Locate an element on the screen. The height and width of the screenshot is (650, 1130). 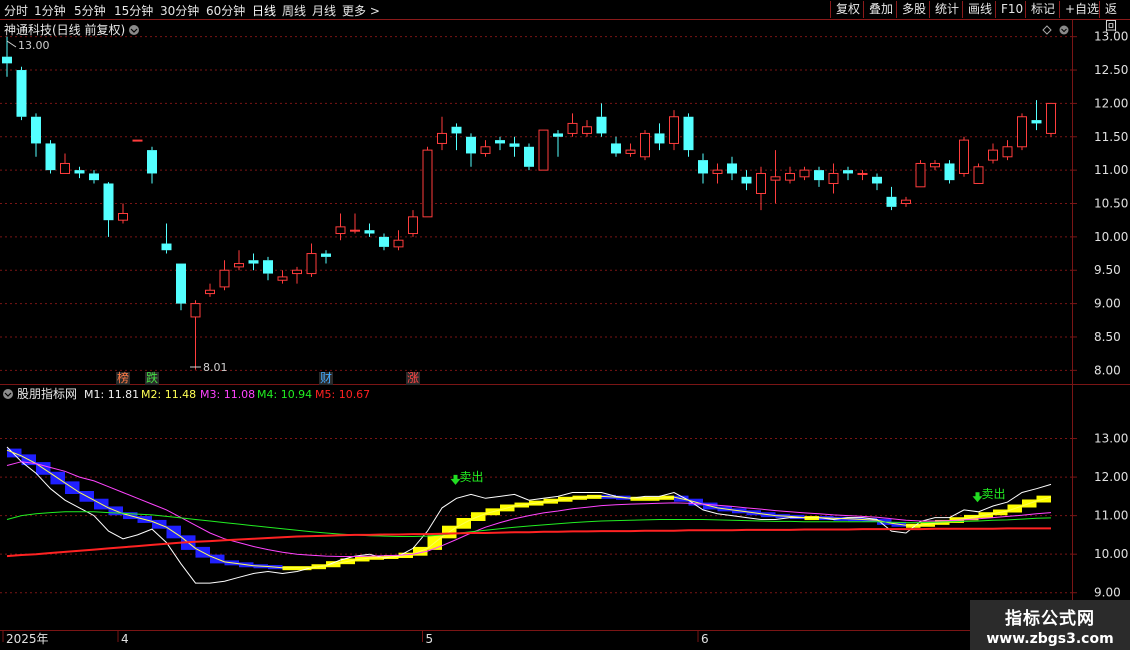
period-tab-2: 5分钟 is located at coordinates (90, 10).